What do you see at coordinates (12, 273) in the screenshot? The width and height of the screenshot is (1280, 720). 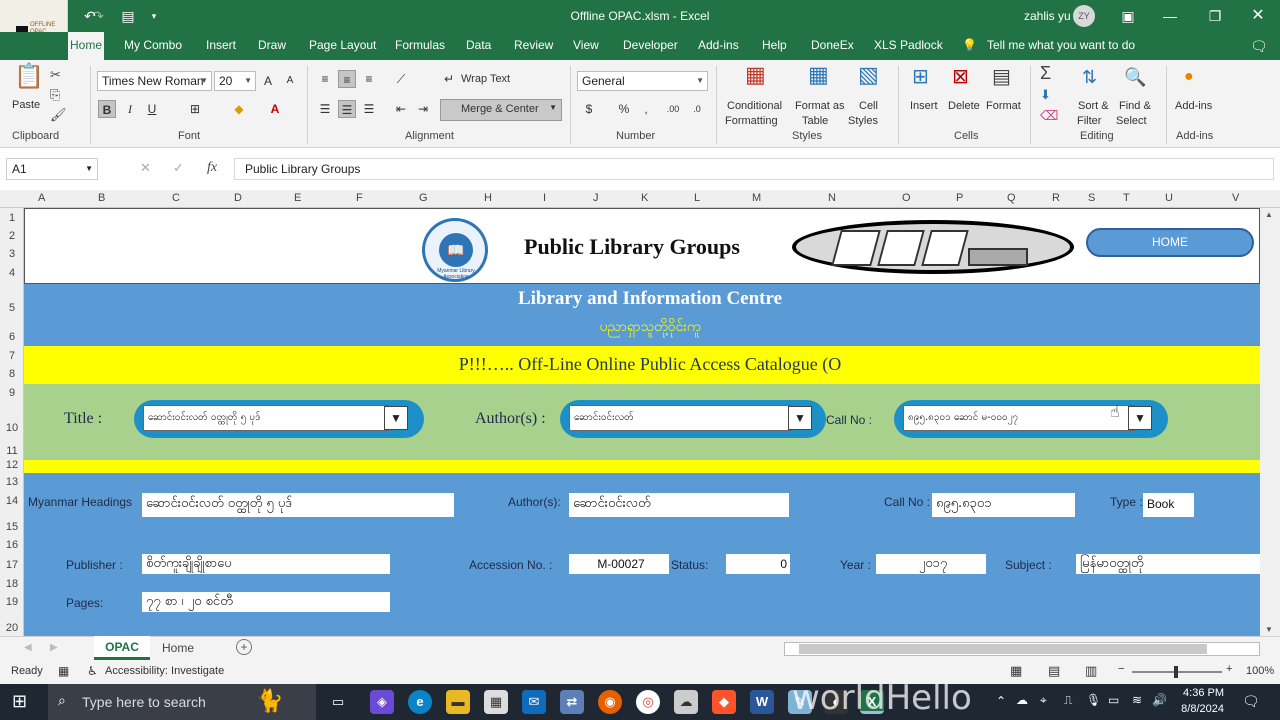 I see `row-header: 4` at bounding box center [12, 273].